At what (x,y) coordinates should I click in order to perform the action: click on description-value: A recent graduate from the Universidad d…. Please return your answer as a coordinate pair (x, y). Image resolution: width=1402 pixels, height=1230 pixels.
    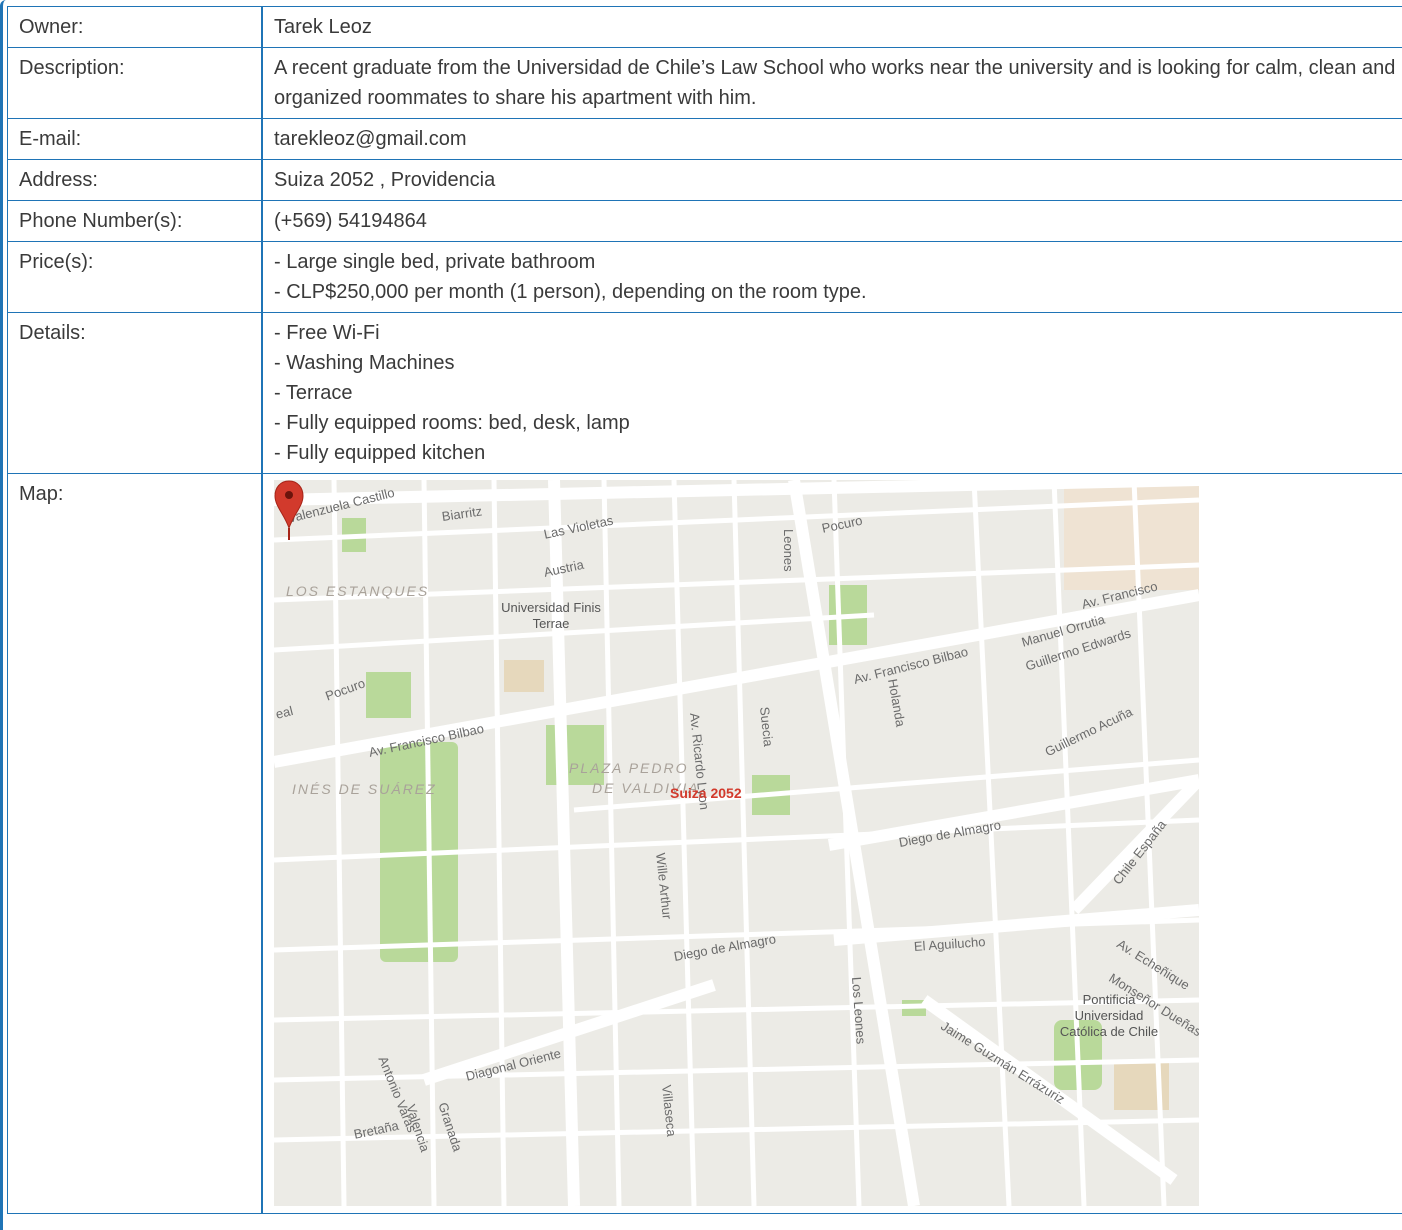
    Looking at the image, I should click on (831, 83).